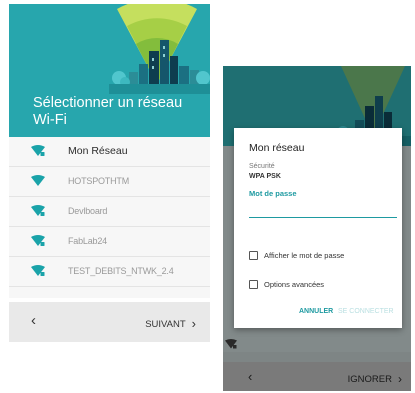  I want to click on network-item: HOTSPOTHTM, so click(109, 182).